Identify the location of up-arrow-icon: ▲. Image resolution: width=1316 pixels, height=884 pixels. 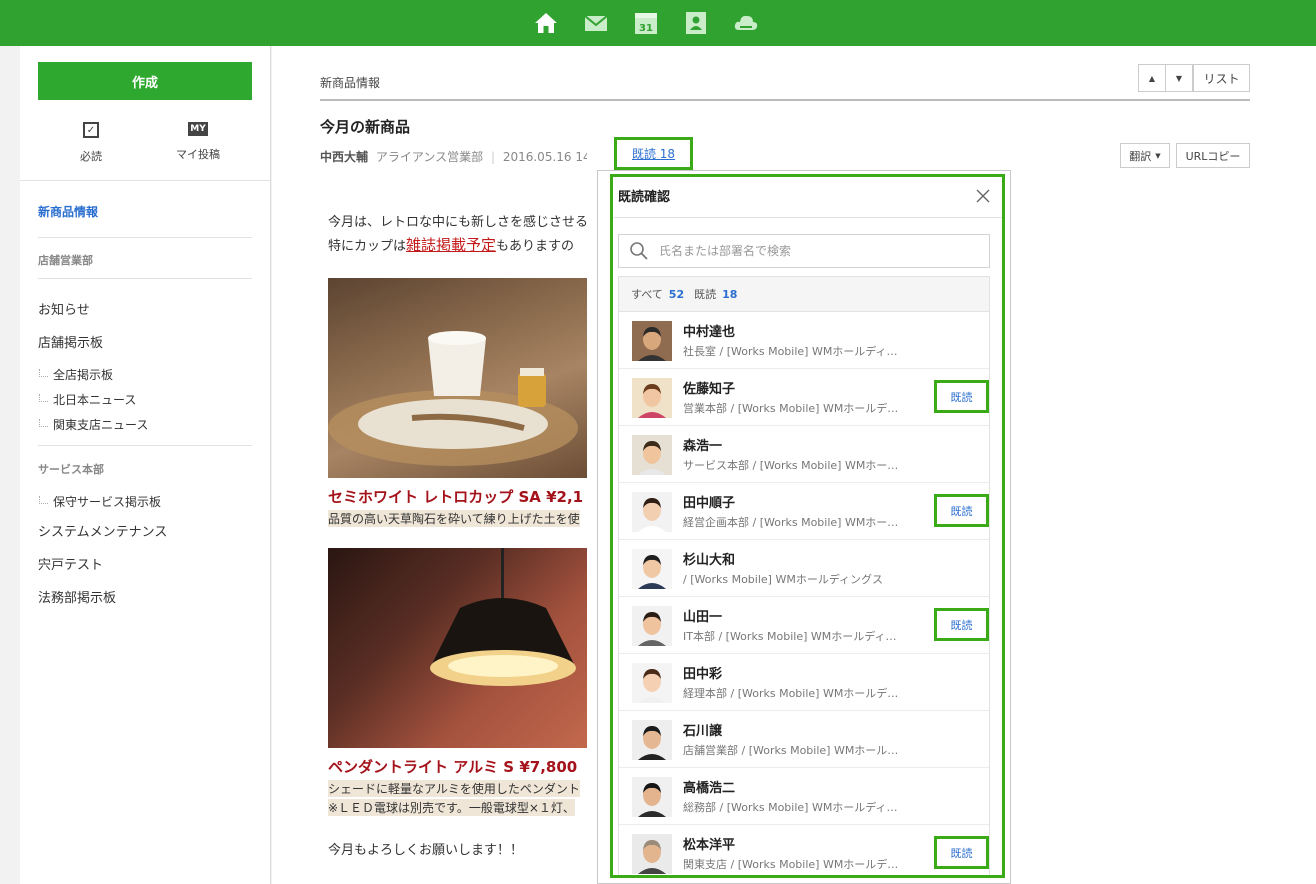
(1152, 78).